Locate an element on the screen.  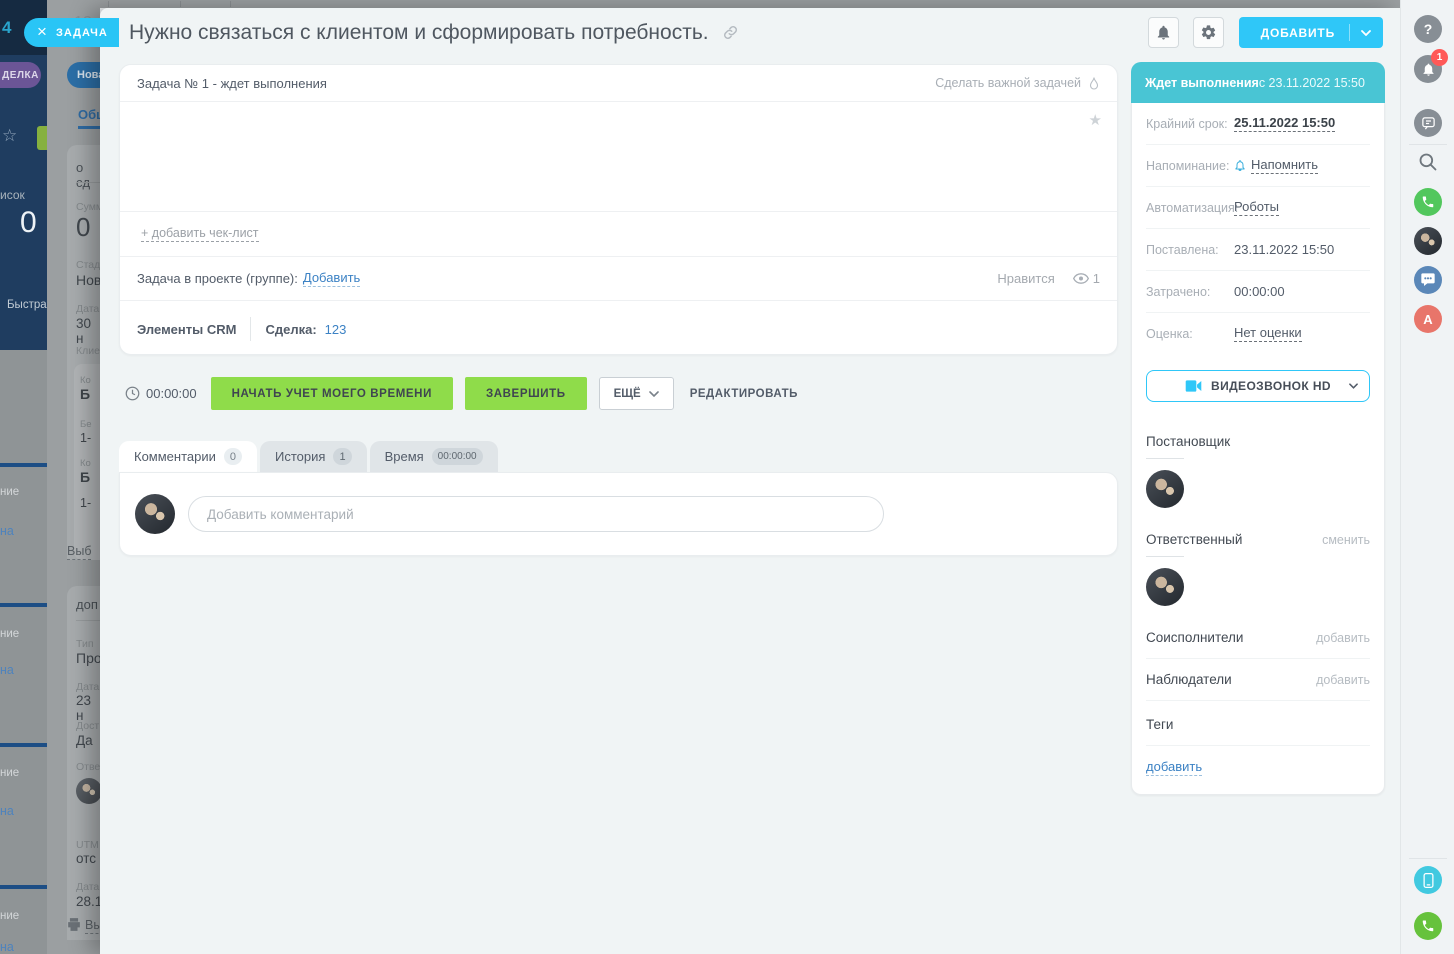
edit-task-button: РЕДАКТИРОВАТЬ is located at coordinates (744, 394).